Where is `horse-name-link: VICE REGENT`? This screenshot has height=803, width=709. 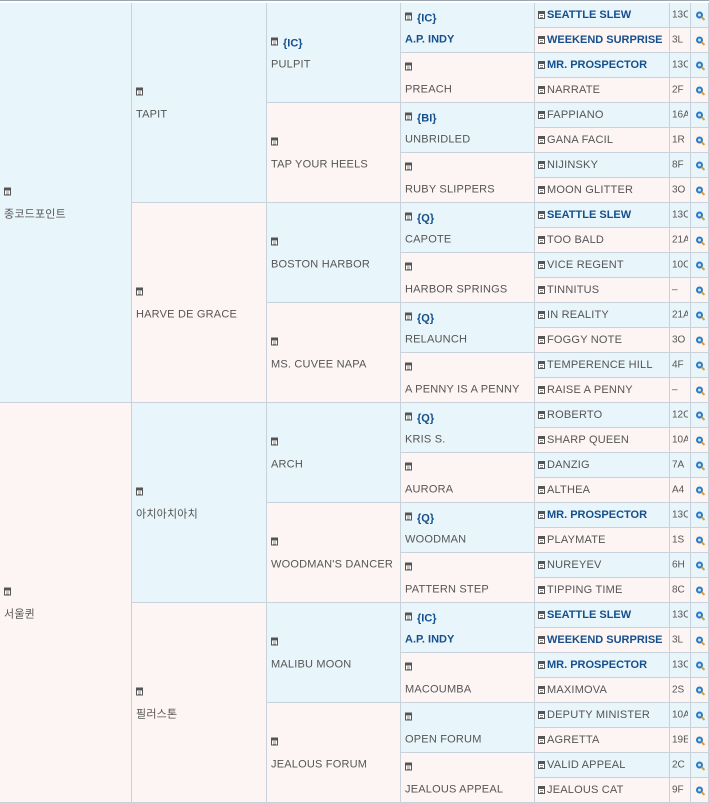
horse-name-link: VICE REGENT is located at coordinates (585, 265).